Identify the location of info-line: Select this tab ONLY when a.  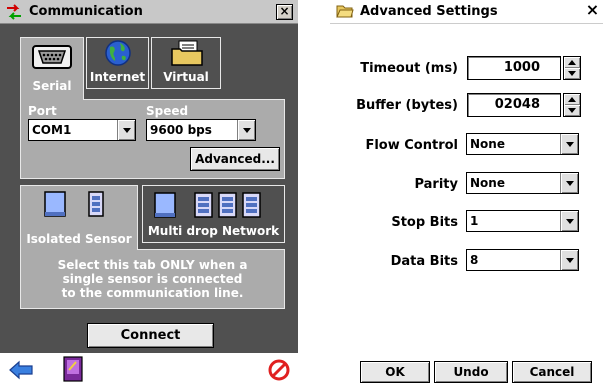
(152, 265).